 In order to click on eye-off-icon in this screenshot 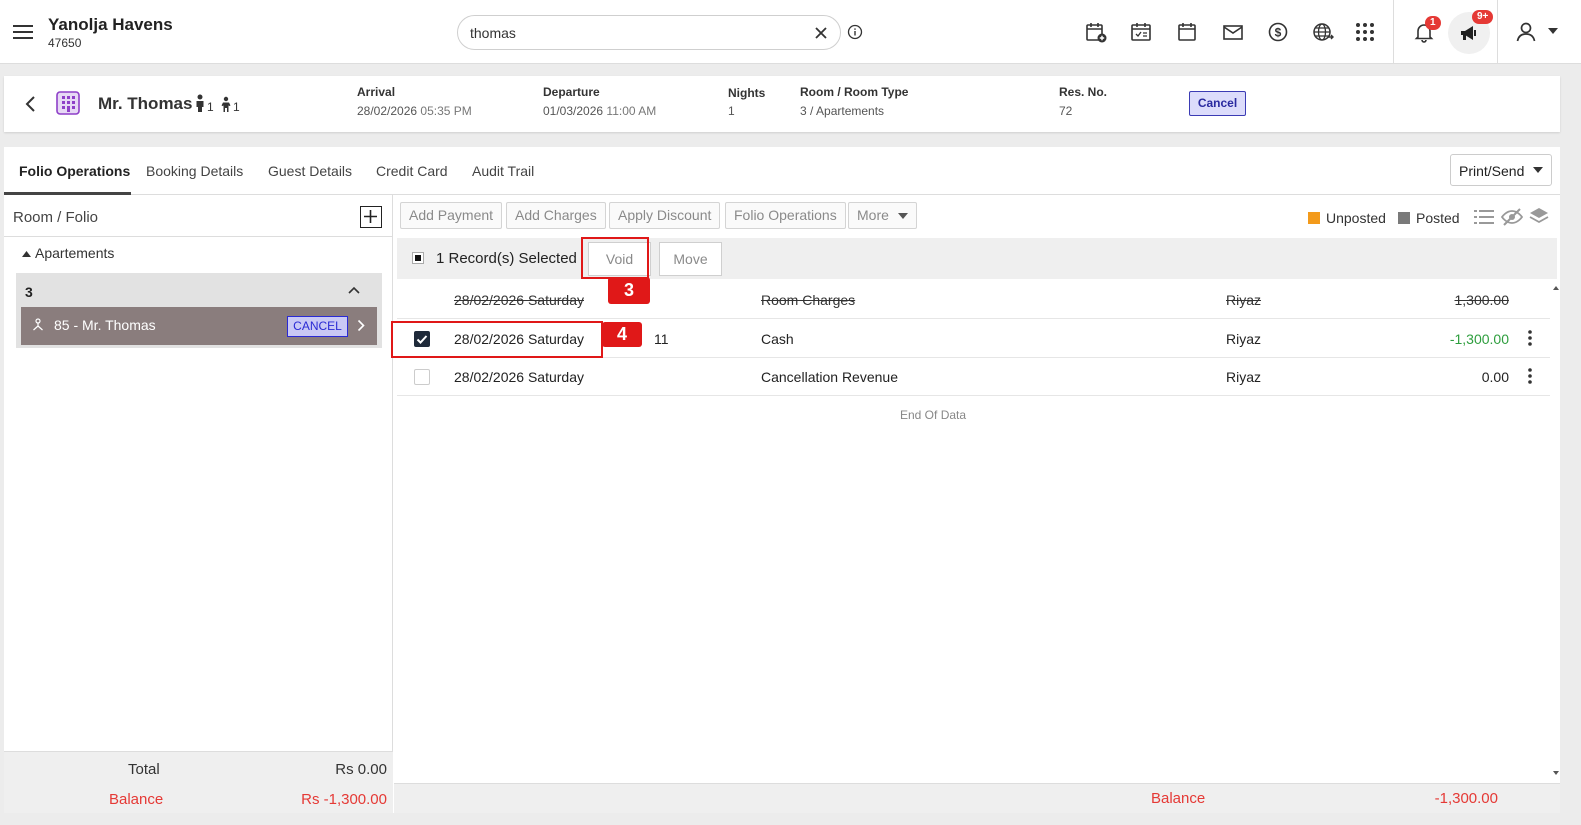, I will do `click(1512, 217)`.